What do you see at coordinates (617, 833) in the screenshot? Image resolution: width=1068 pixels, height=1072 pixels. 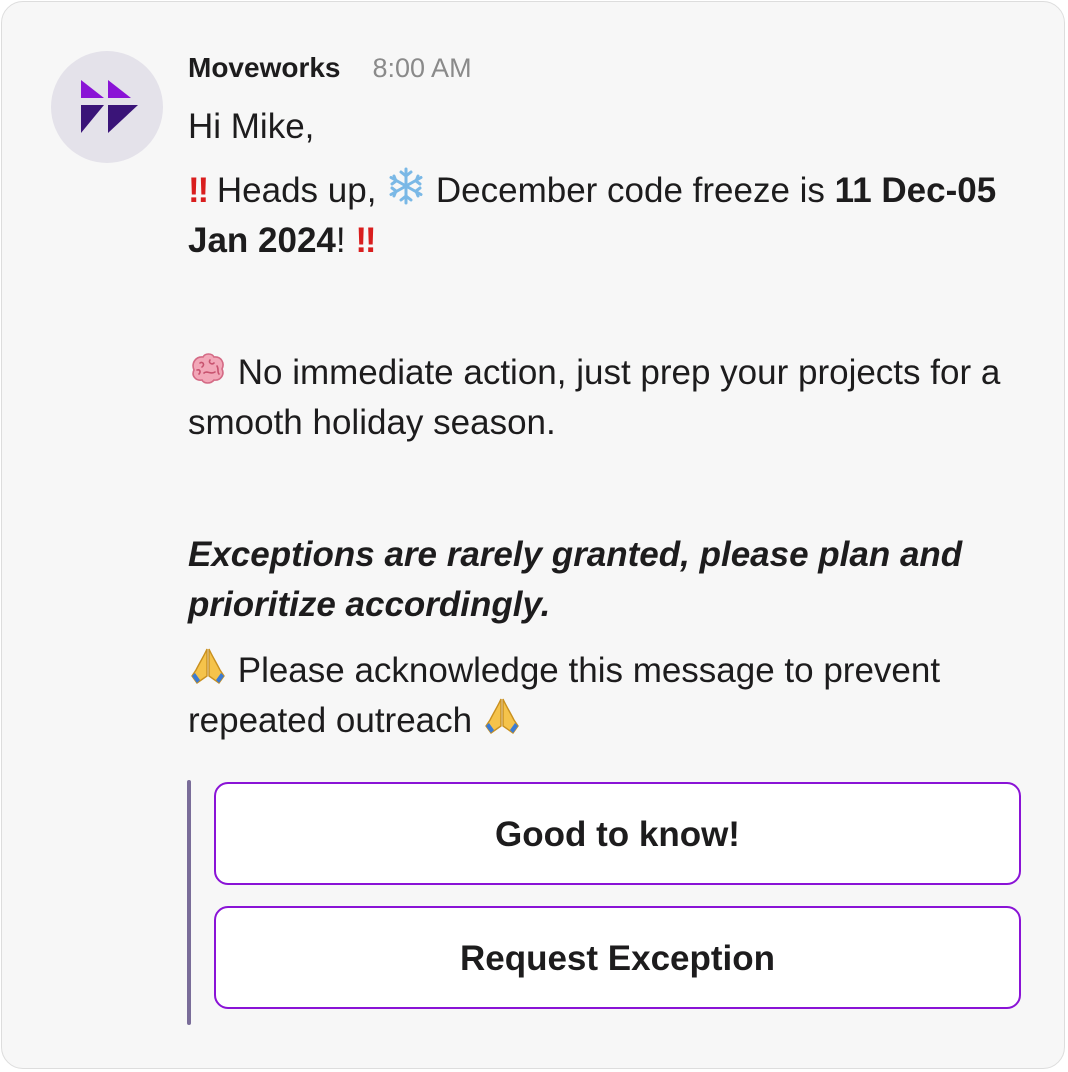 I see `good-to-know-button: Good to know!` at bounding box center [617, 833].